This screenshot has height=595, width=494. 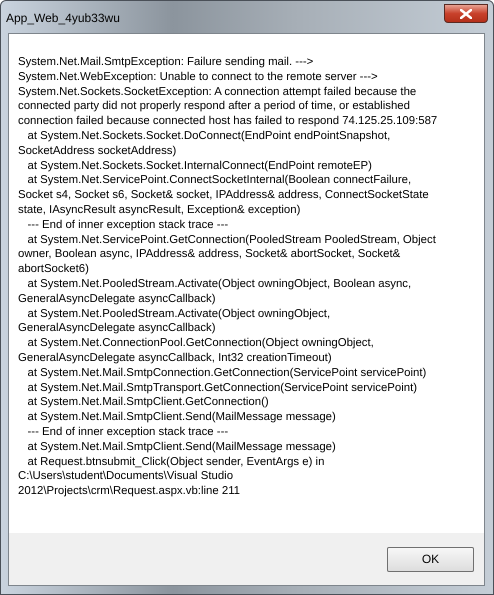 I want to click on close-icon, so click(x=466, y=13).